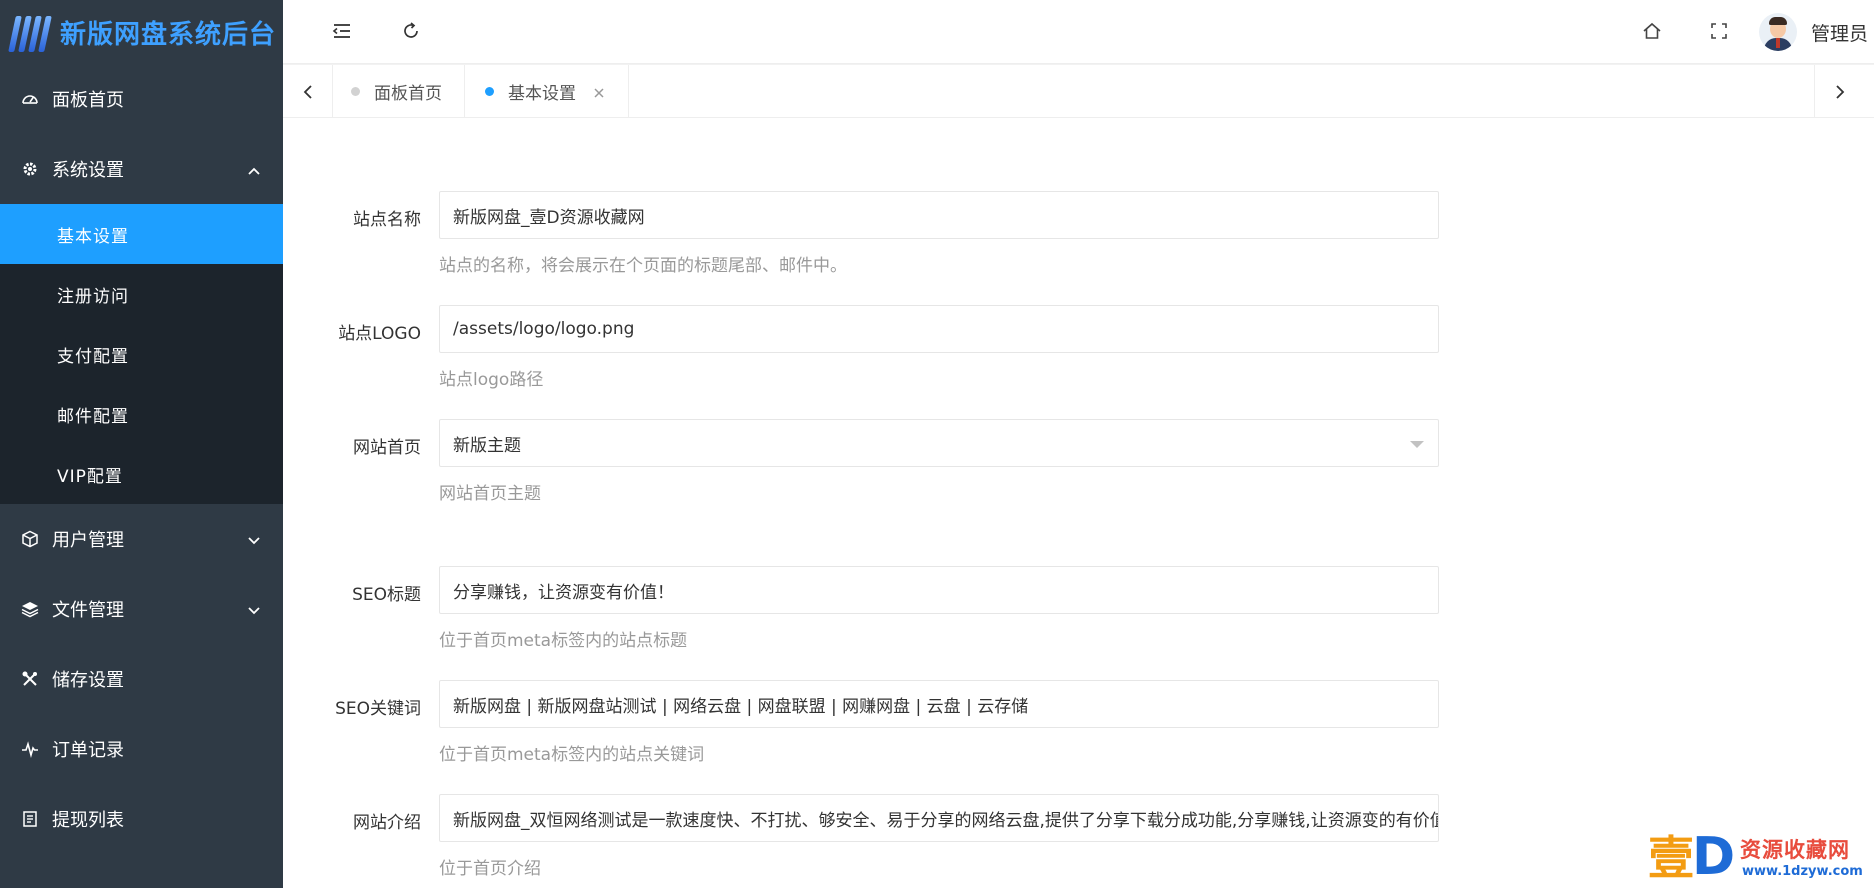  I want to click on sidebar-item-label: 储存设置, so click(88, 680).